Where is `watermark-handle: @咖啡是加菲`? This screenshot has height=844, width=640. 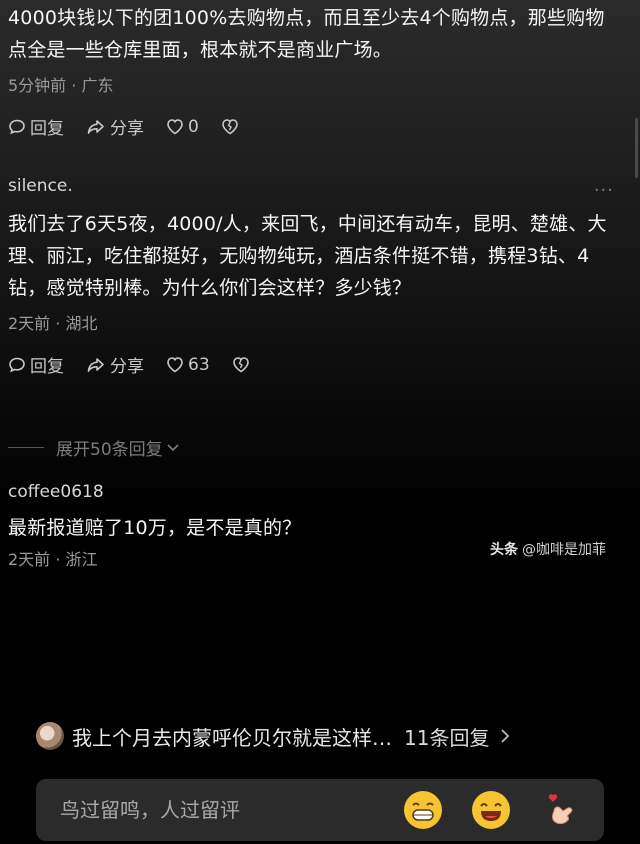
watermark-handle: @咖啡是加菲 is located at coordinates (564, 550).